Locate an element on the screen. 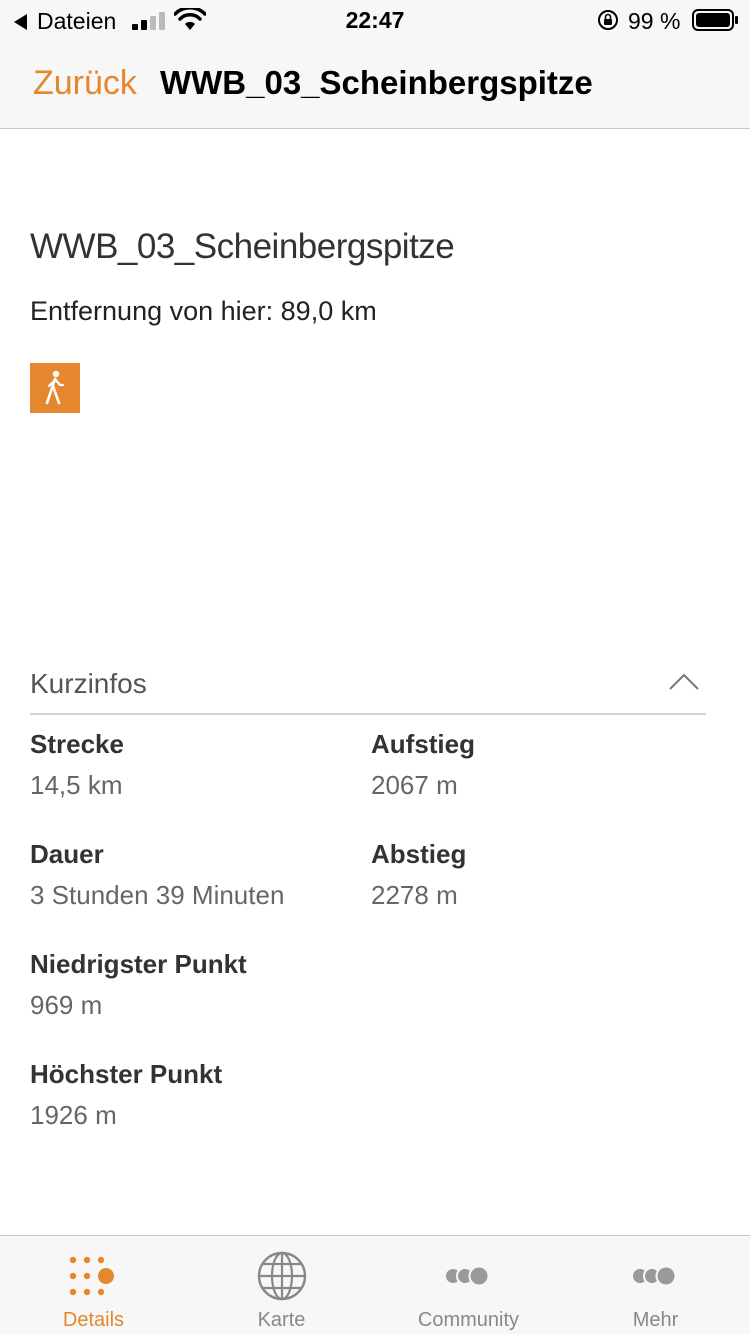  info-label: Abstieg is located at coordinates (419, 854).